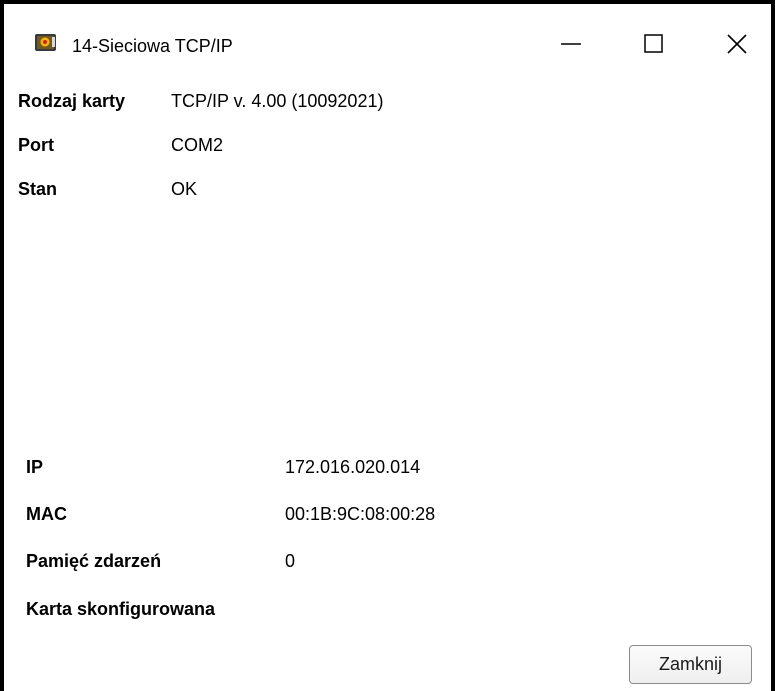 This screenshot has height=691, width=775. I want to click on maximize-icon, so click(653, 43).